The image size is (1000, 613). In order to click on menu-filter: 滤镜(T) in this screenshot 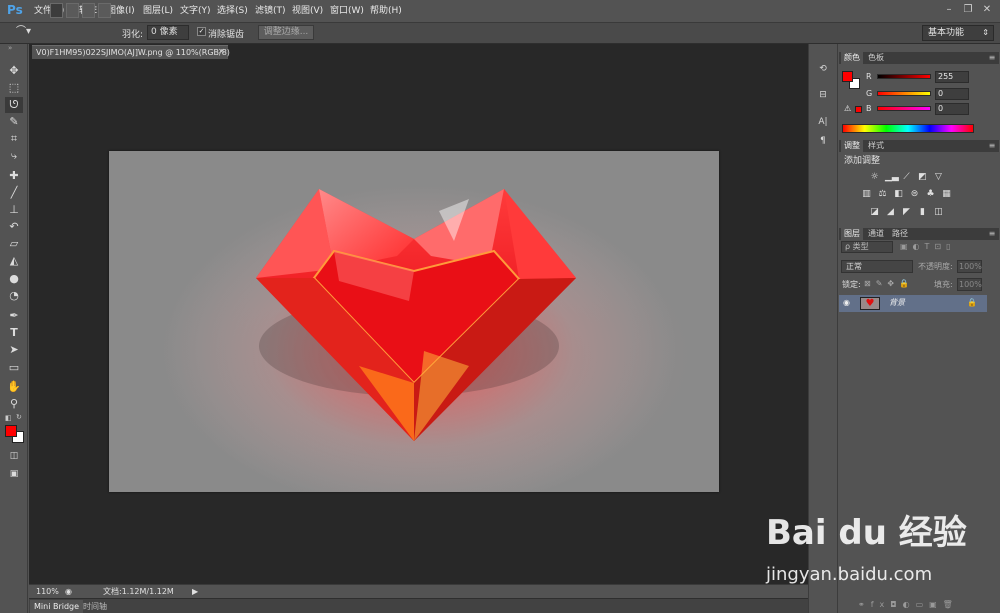, I will do `click(270, 11)`.